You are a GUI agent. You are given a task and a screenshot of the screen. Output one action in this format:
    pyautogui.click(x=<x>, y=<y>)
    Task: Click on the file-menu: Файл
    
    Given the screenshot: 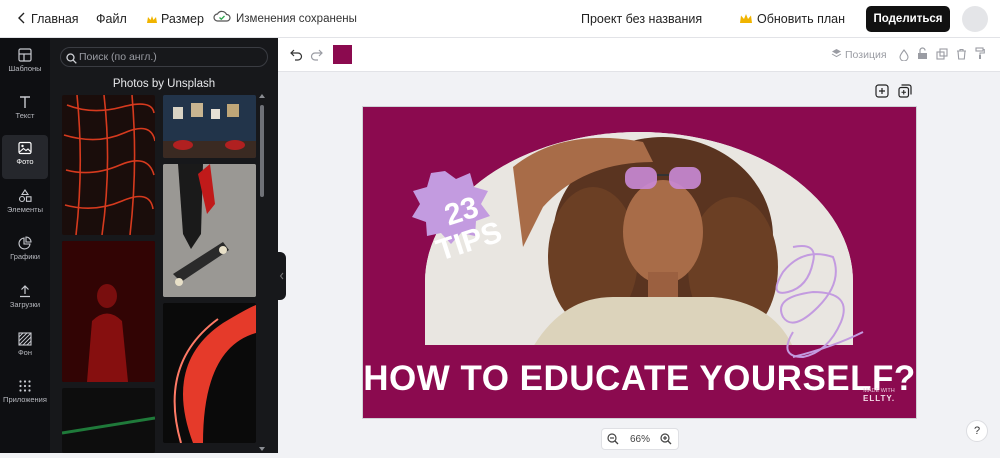 What is the action you would take?
    pyautogui.click(x=111, y=19)
    